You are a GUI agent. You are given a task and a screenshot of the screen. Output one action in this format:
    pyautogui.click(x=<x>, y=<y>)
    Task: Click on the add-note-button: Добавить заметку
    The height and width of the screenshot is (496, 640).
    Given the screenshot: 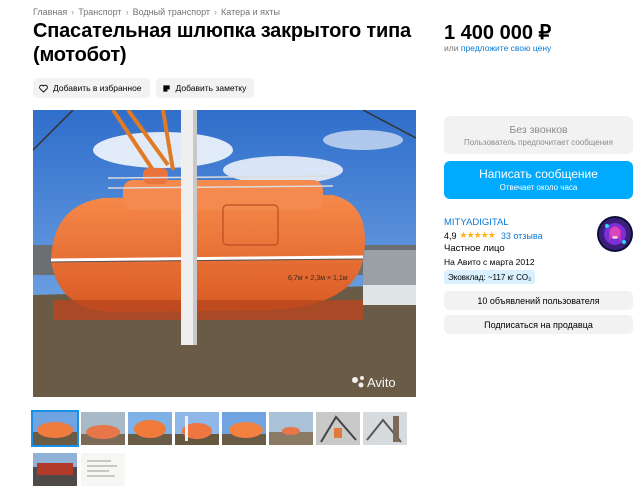 What is the action you would take?
    pyautogui.click(x=205, y=88)
    